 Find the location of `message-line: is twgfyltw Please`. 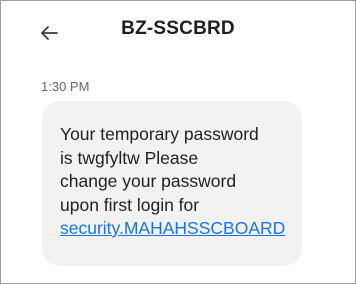

message-line: is twgfyltw Please is located at coordinates (129, 157).